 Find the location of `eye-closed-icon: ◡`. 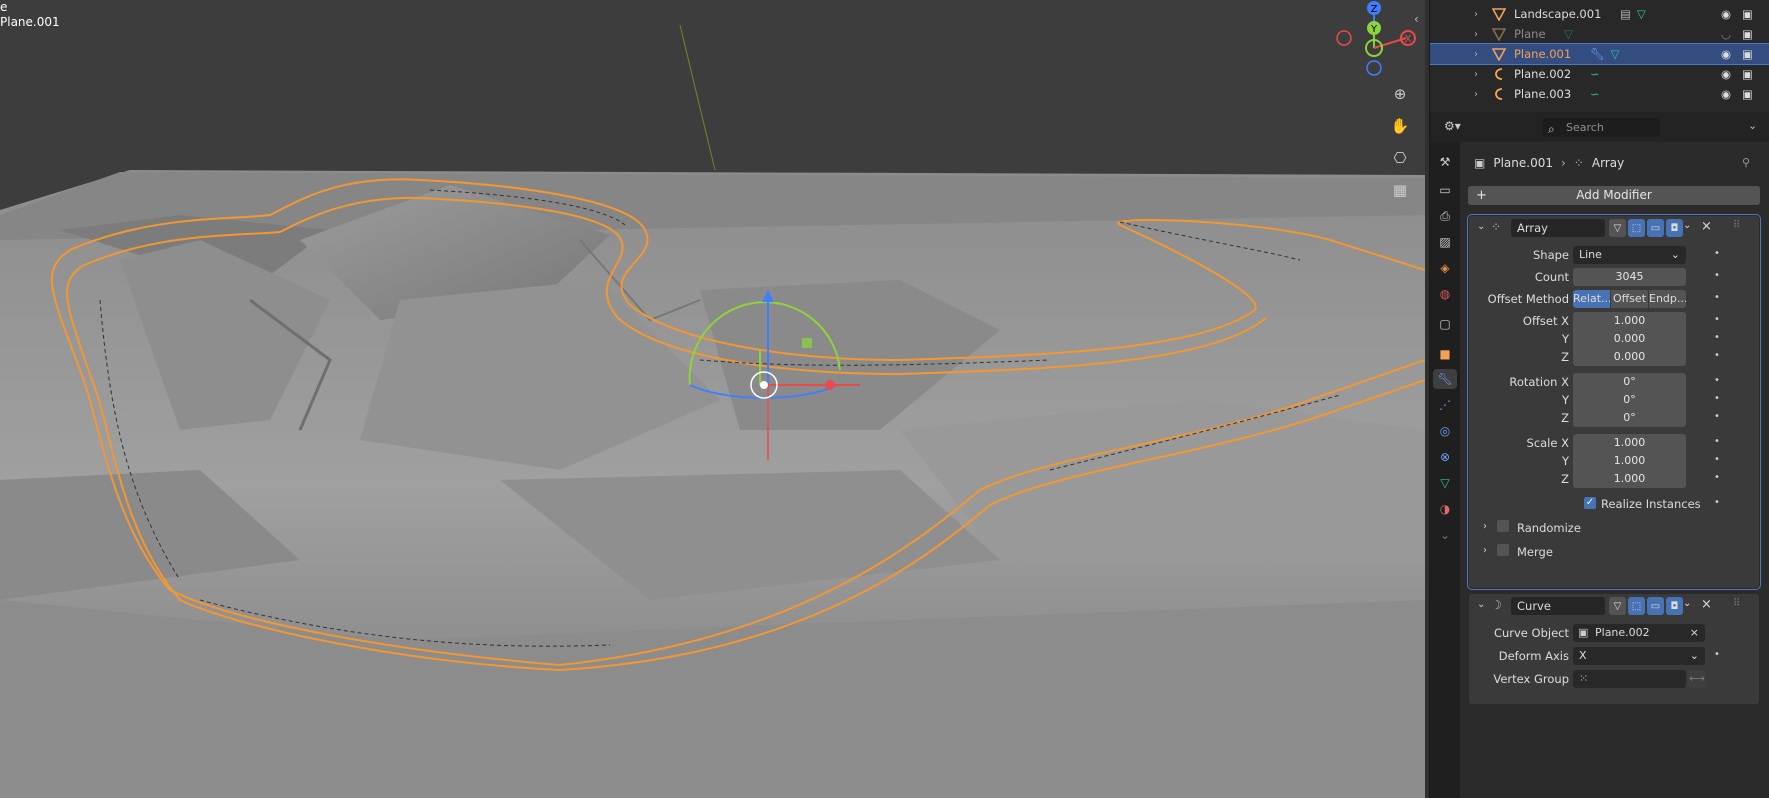

eye-closed-icon: ◡ is located at coordinates (1726, 34).